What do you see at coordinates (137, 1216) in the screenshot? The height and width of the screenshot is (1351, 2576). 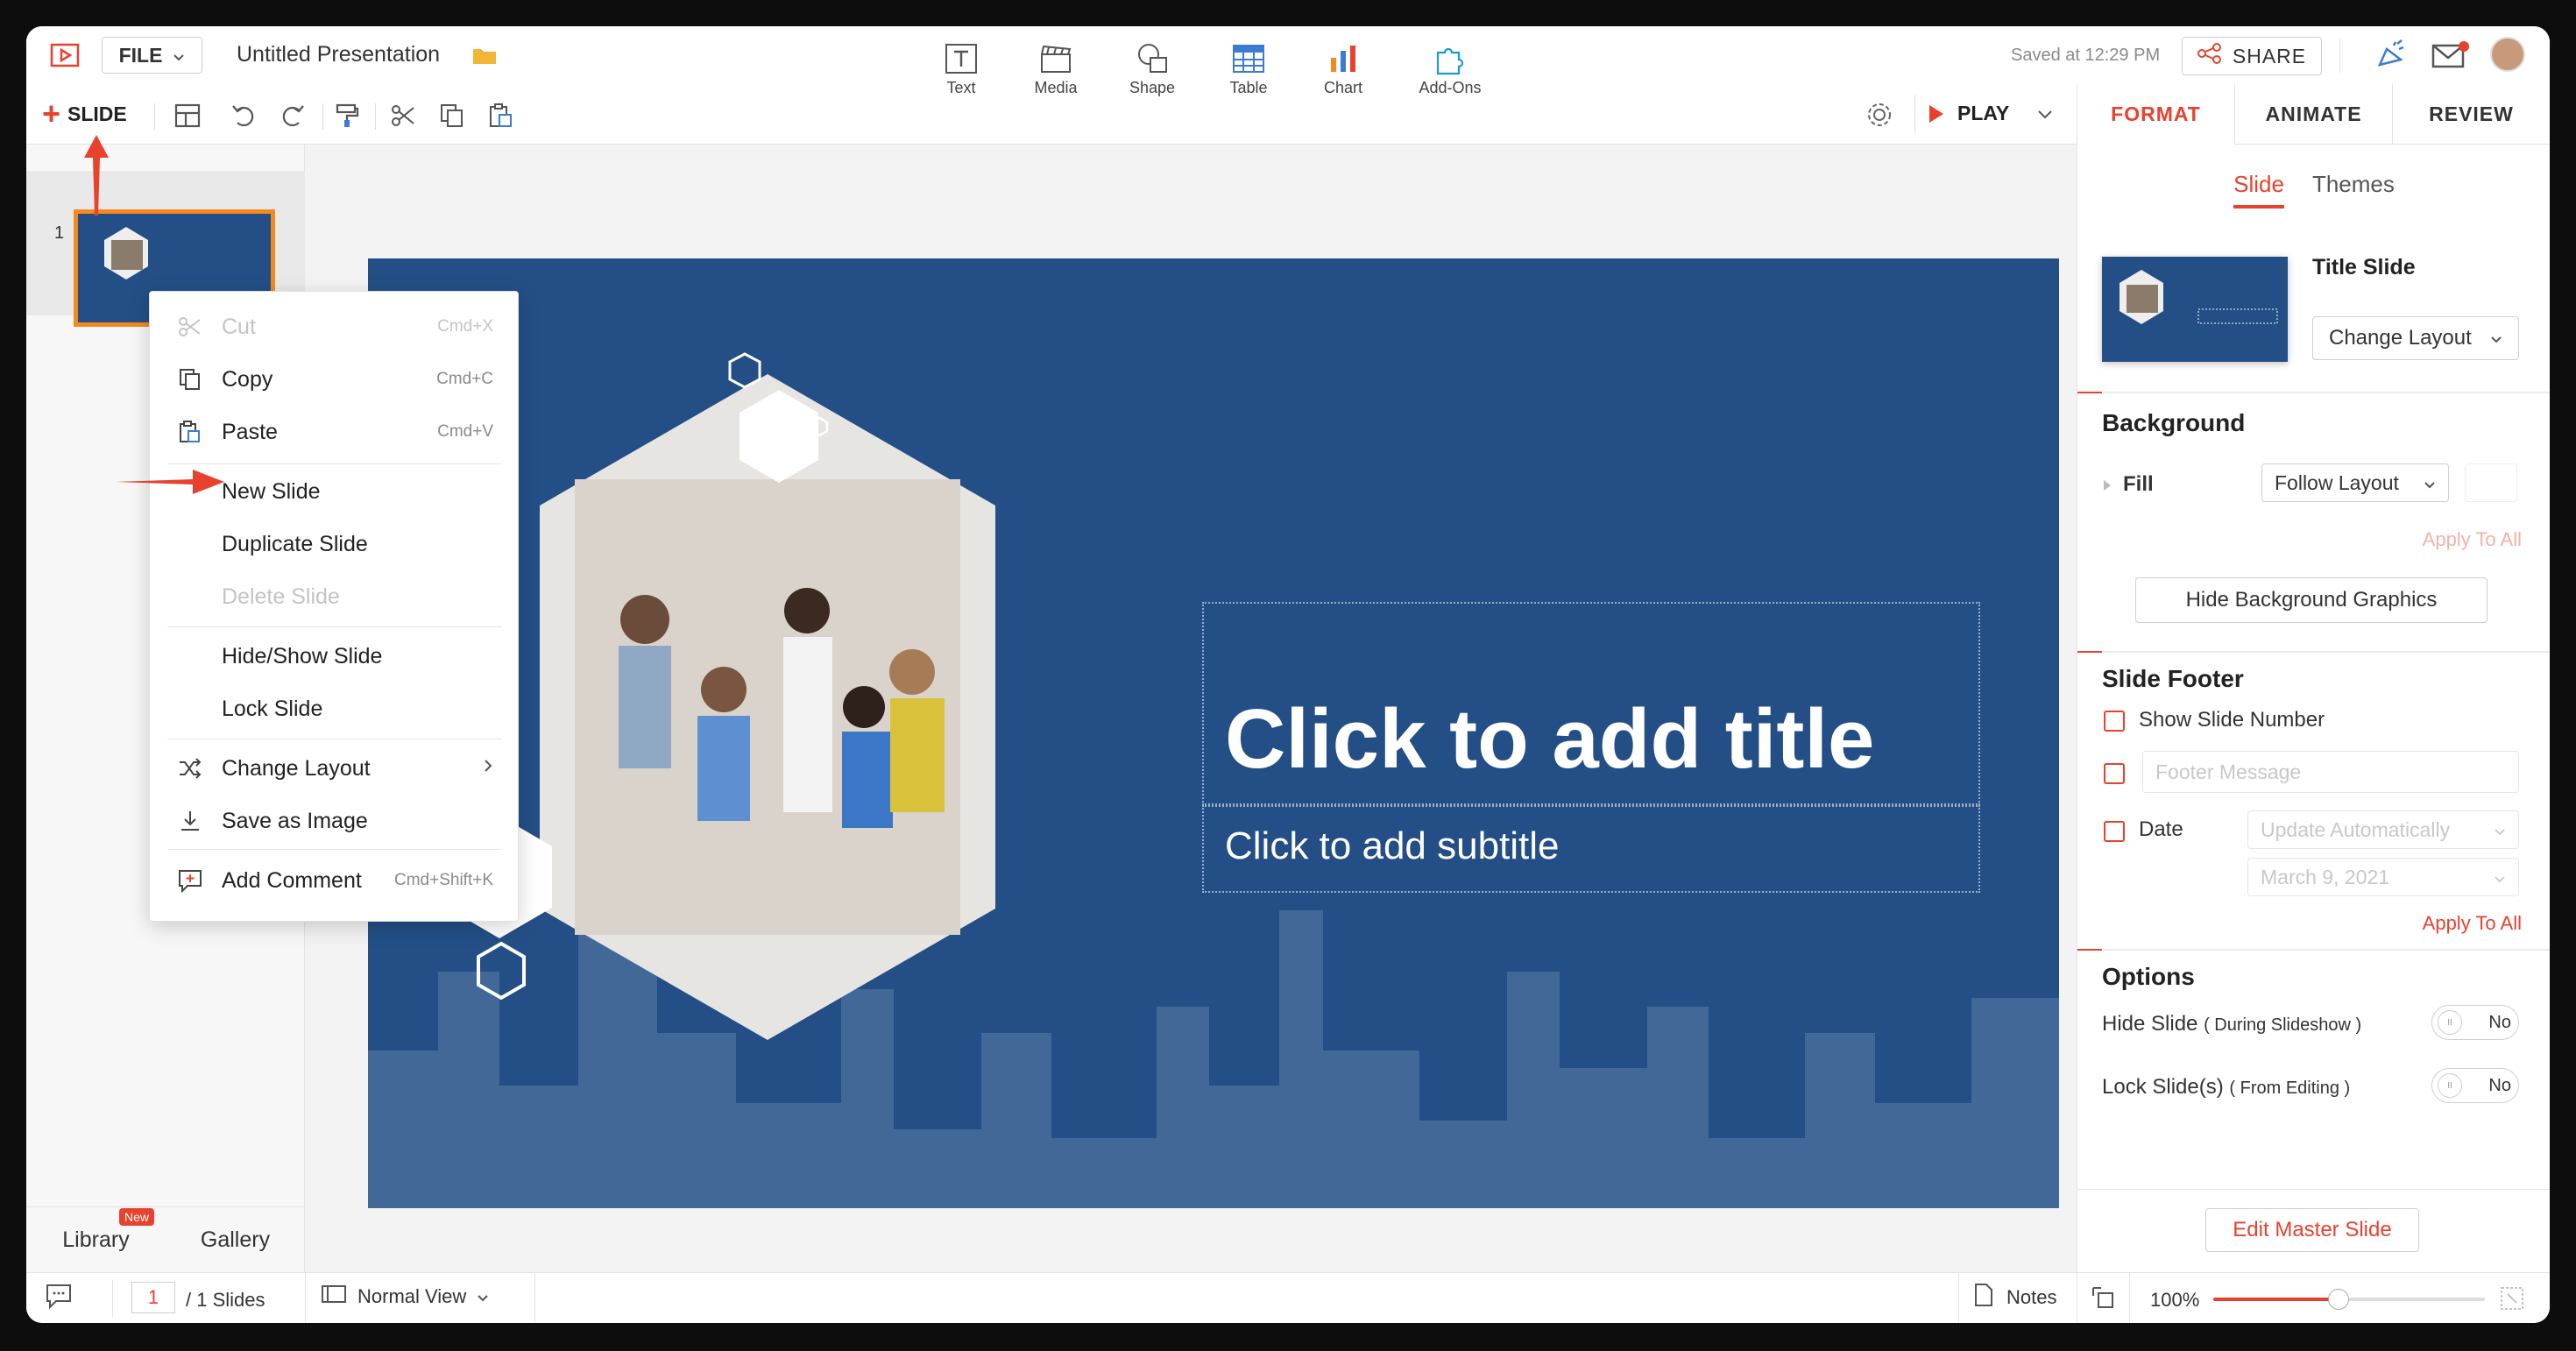 I see `new-badge: New` at bounding box center [137, 1216].